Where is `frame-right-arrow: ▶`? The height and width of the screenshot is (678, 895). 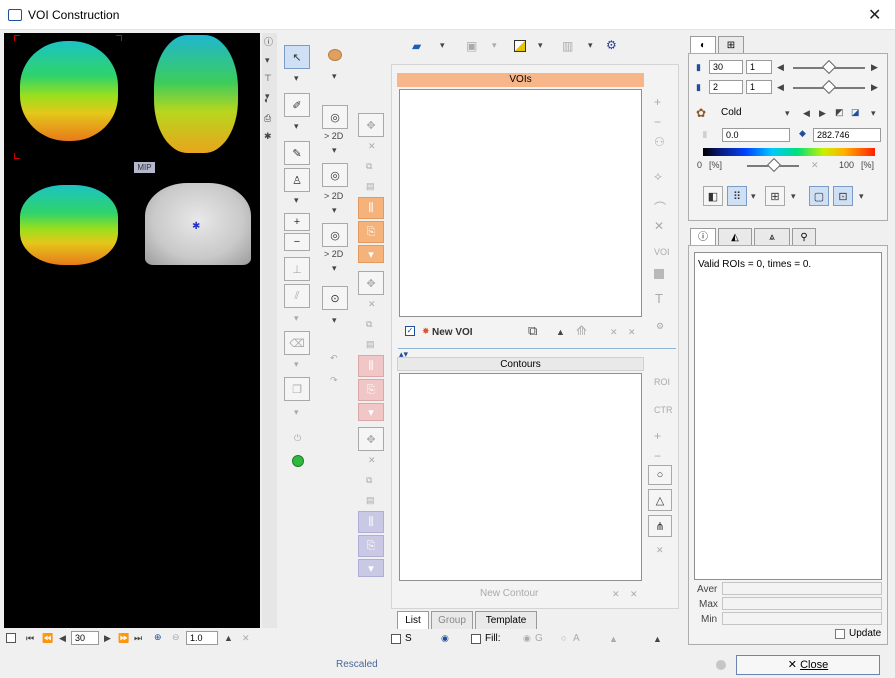
frame-right-arrow: ▶ is located at coordinates (874, 87).